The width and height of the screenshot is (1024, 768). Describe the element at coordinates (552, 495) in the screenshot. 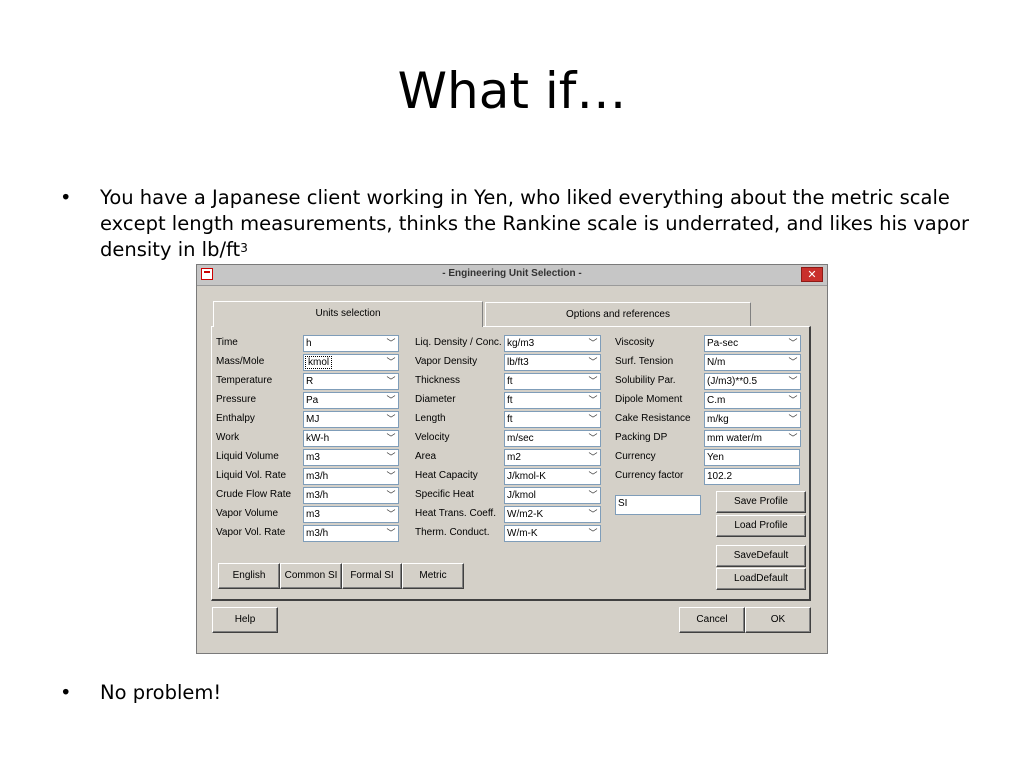

I see `unit-dropdown: J/kmol ﹀` at that location.